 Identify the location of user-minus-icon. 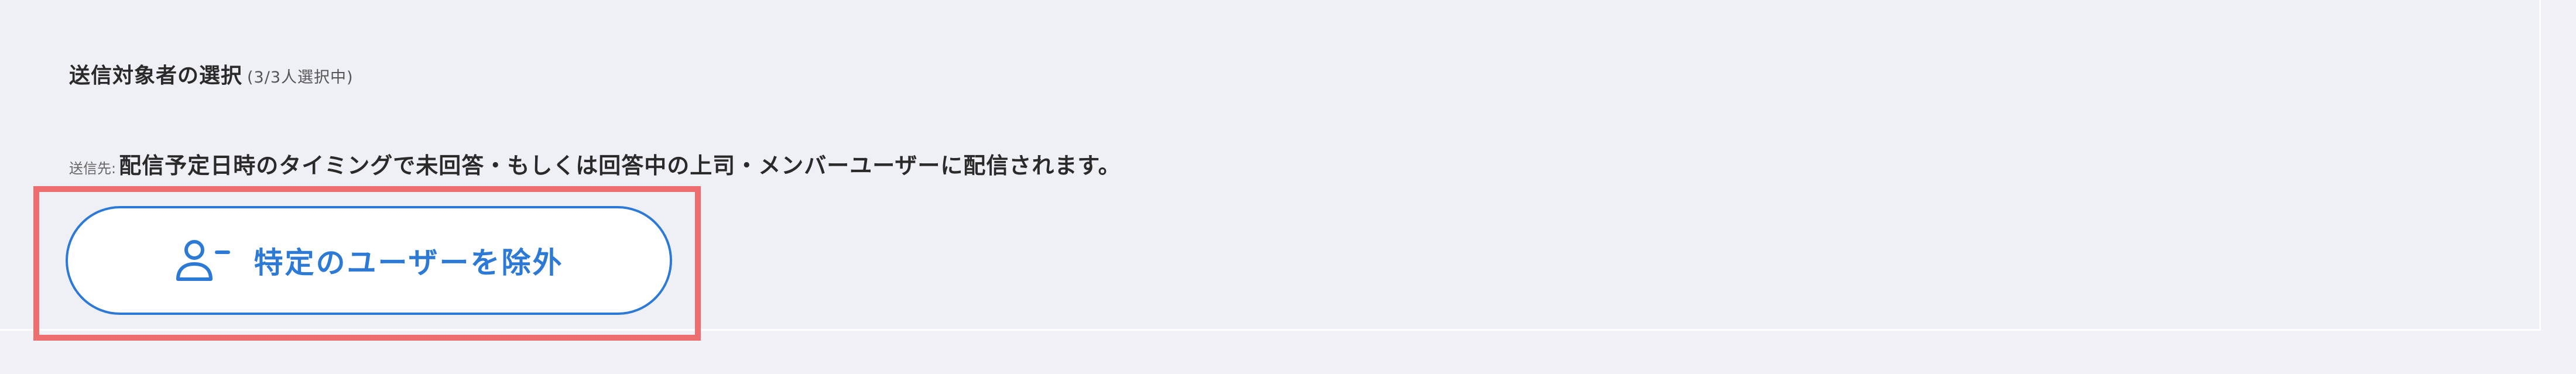
(203, 260).